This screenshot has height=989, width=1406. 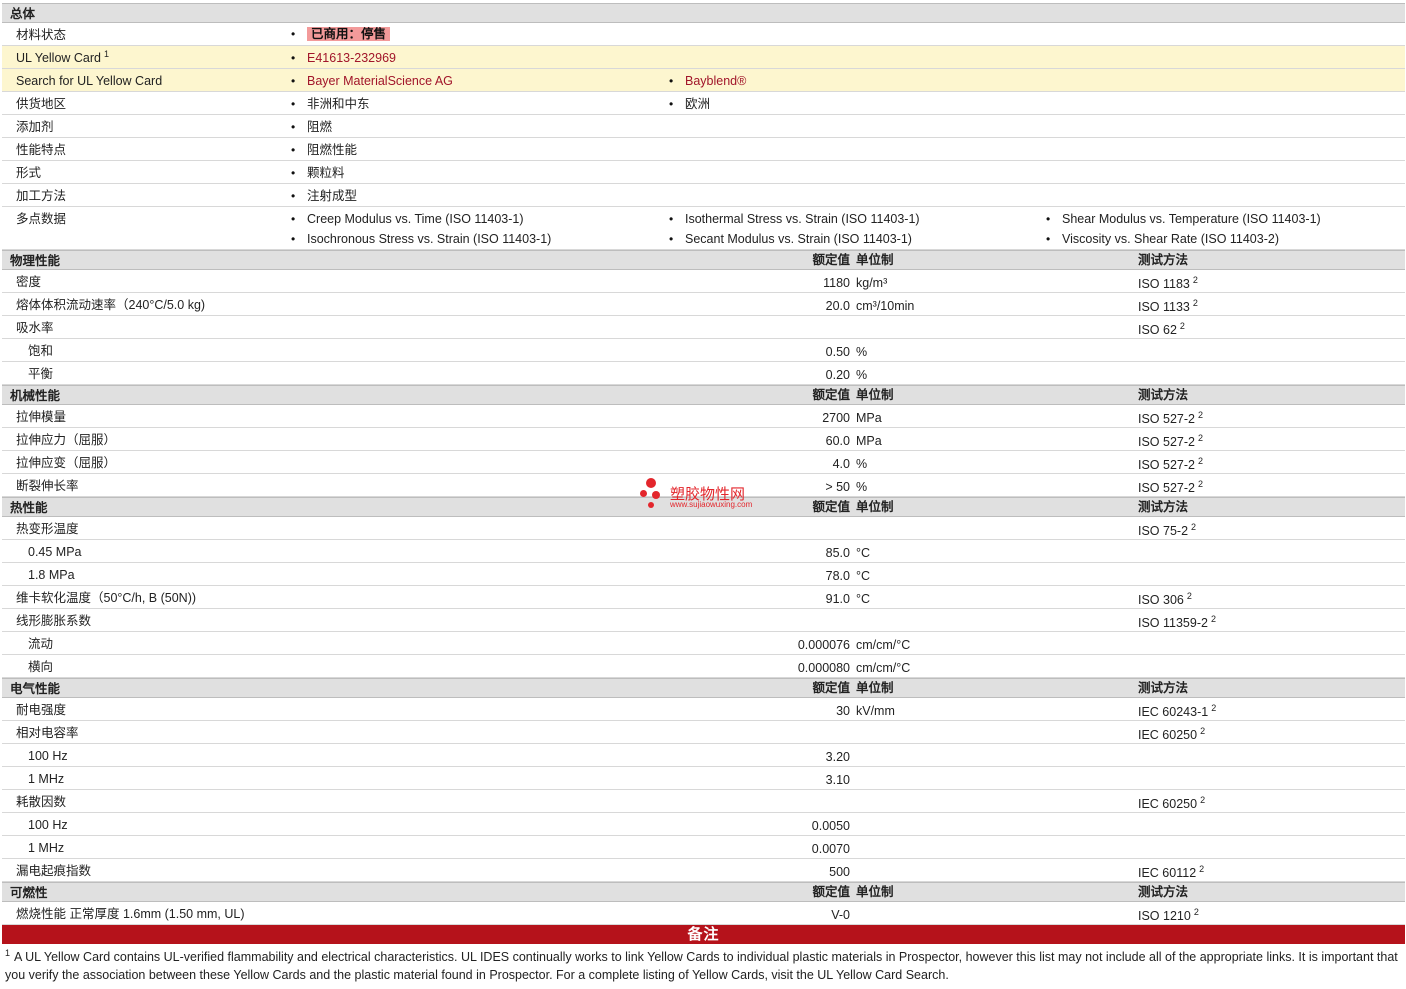 I want to click on property-unit: %, so click(x=862, y=375).